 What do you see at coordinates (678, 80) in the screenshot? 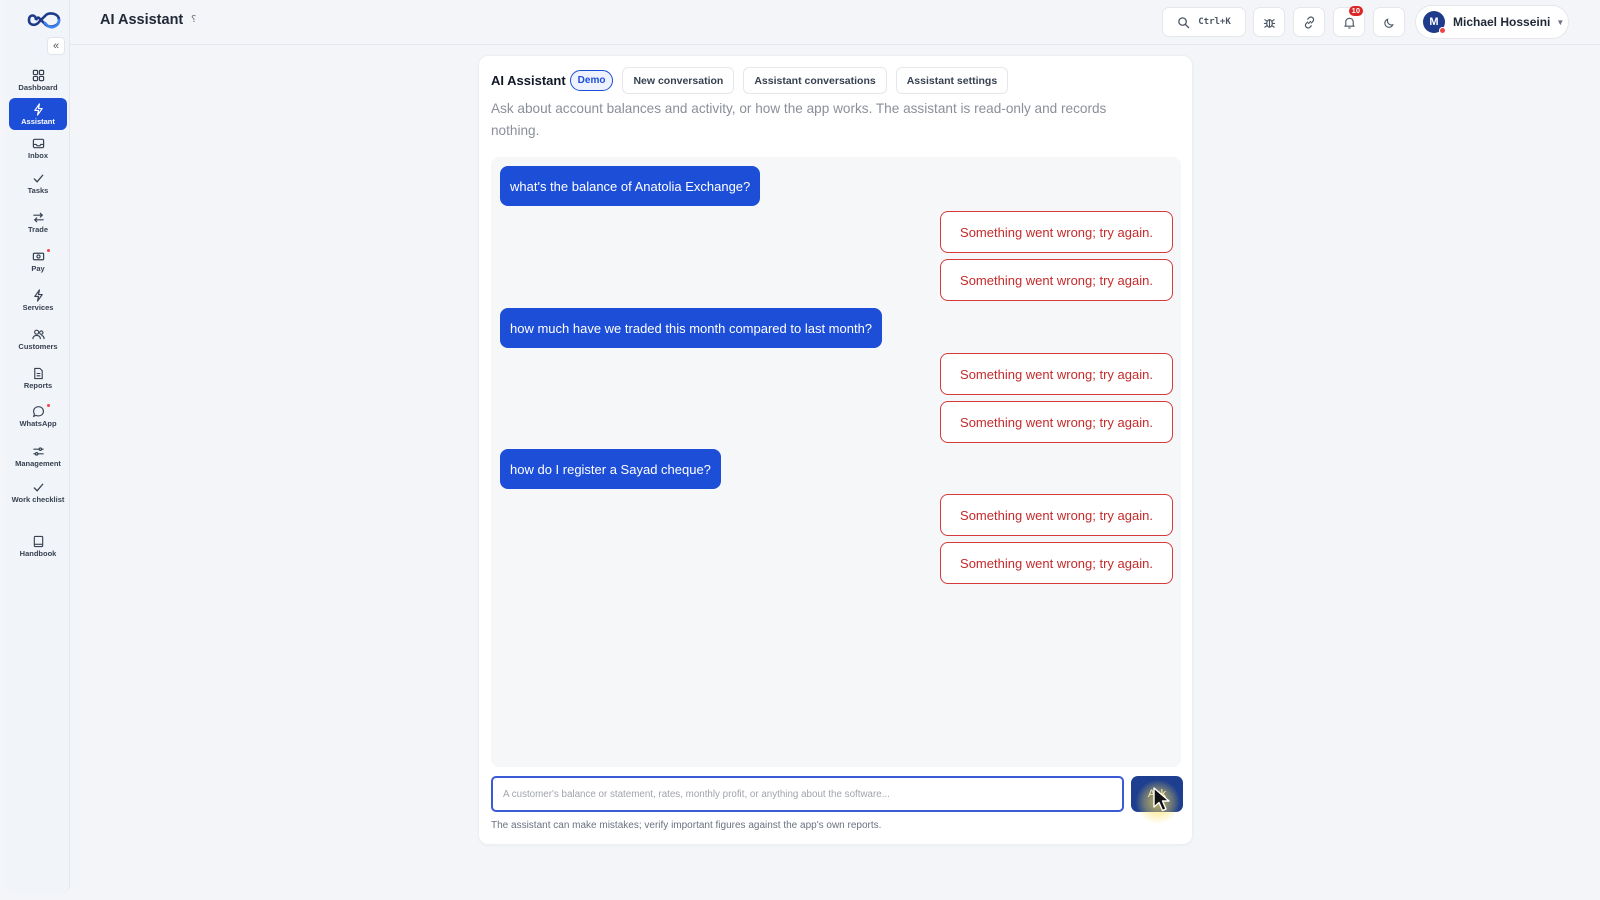
I see `new-conversation-button: New conversation` at bounding box center [678, 80].